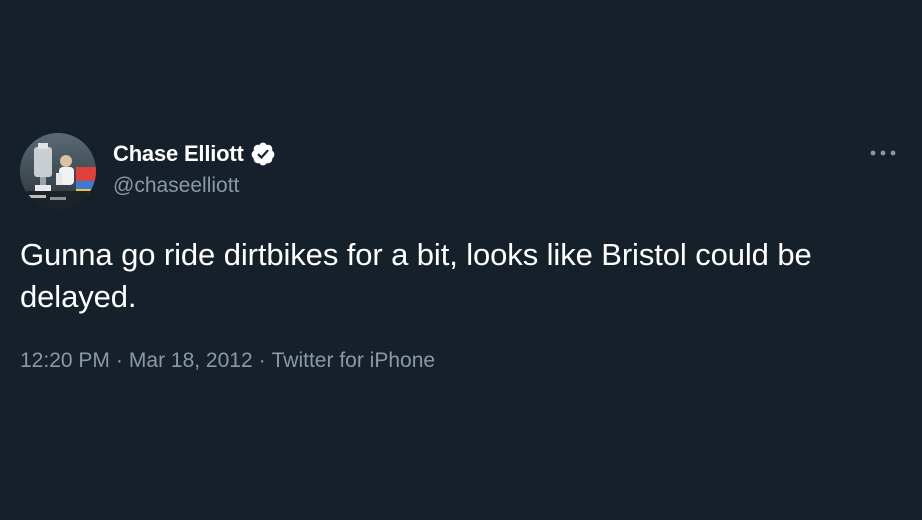  What do you see at coordinates (353, 360) in the screenshot?
I see `tweet-source: Twitter for iPhone` at bounding box center [353, 360].